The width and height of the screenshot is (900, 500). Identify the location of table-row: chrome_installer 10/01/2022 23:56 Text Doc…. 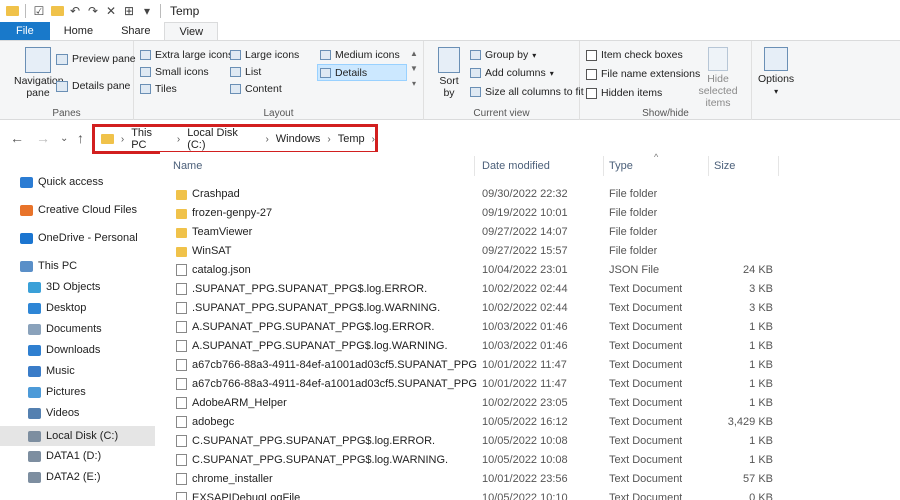
(480, 479).